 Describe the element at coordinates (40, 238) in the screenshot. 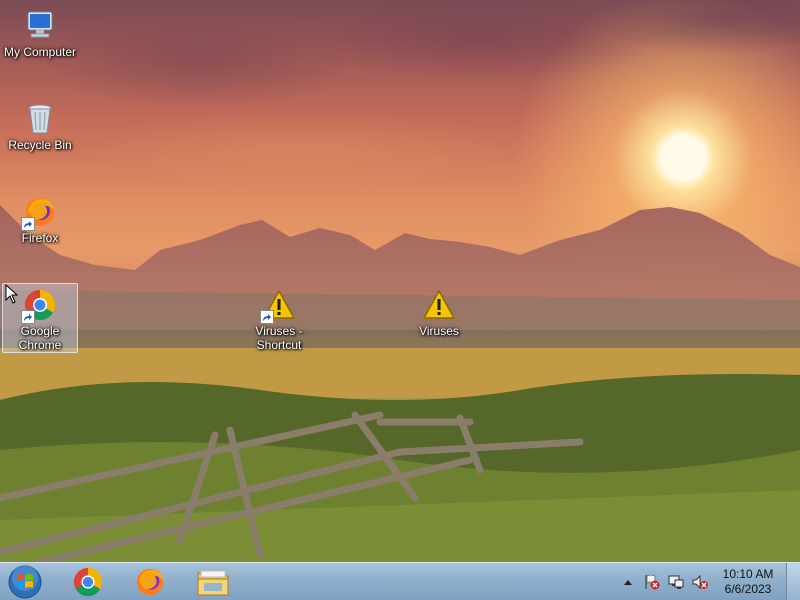

I see `desktop-icon-label: Firefox` at that location.